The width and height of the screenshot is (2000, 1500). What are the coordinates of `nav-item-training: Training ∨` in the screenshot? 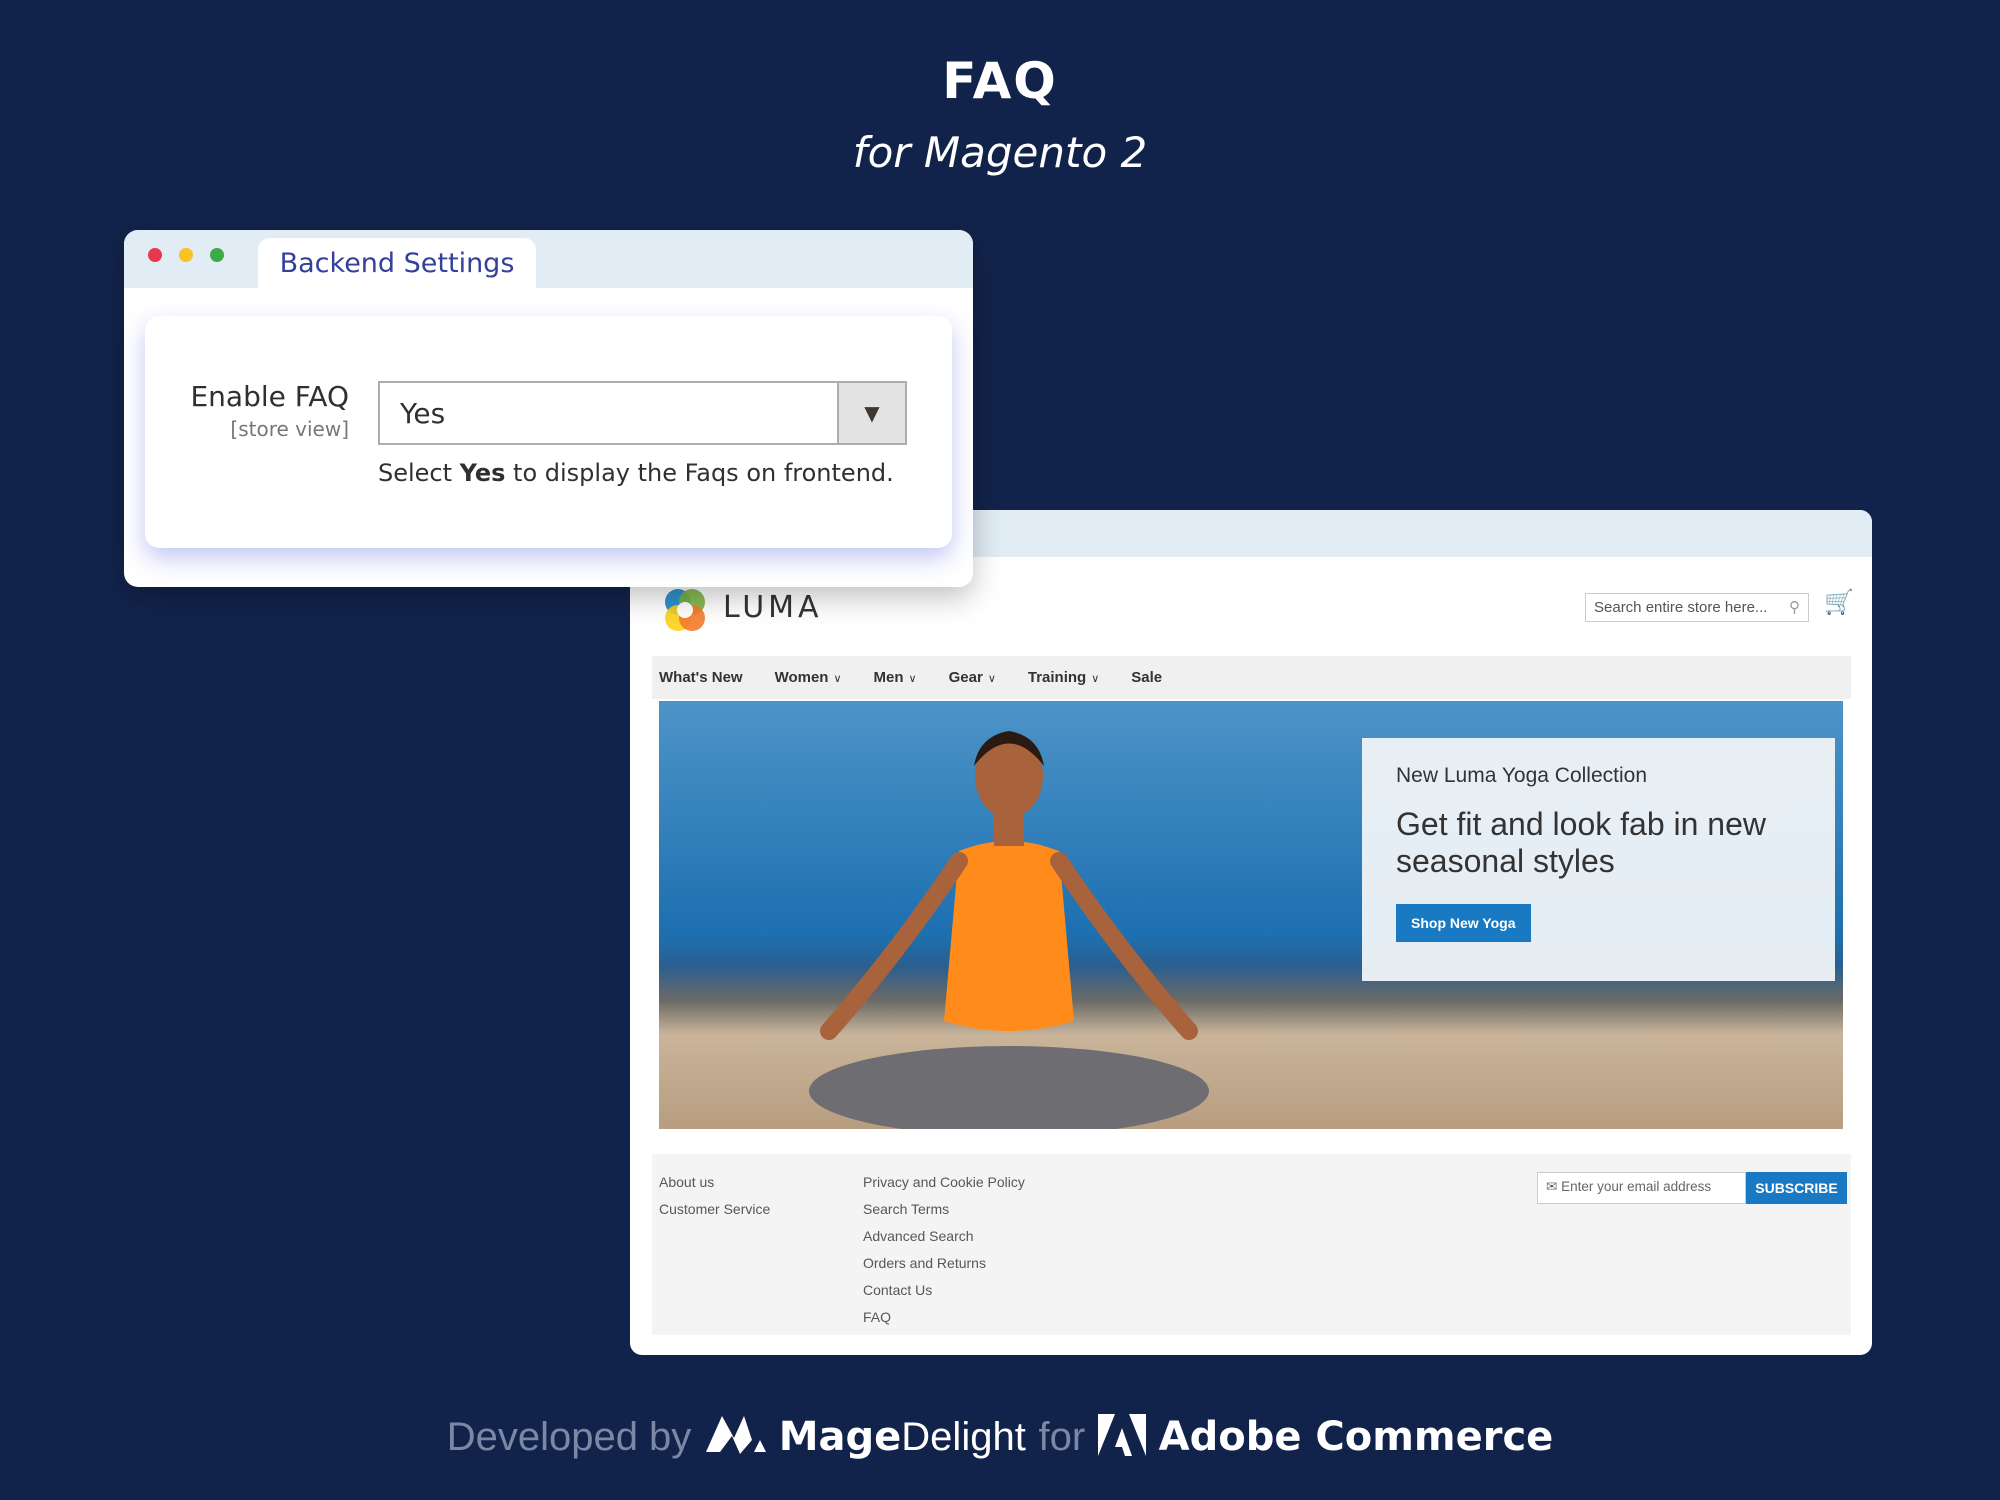 It's located at (1063, 677).